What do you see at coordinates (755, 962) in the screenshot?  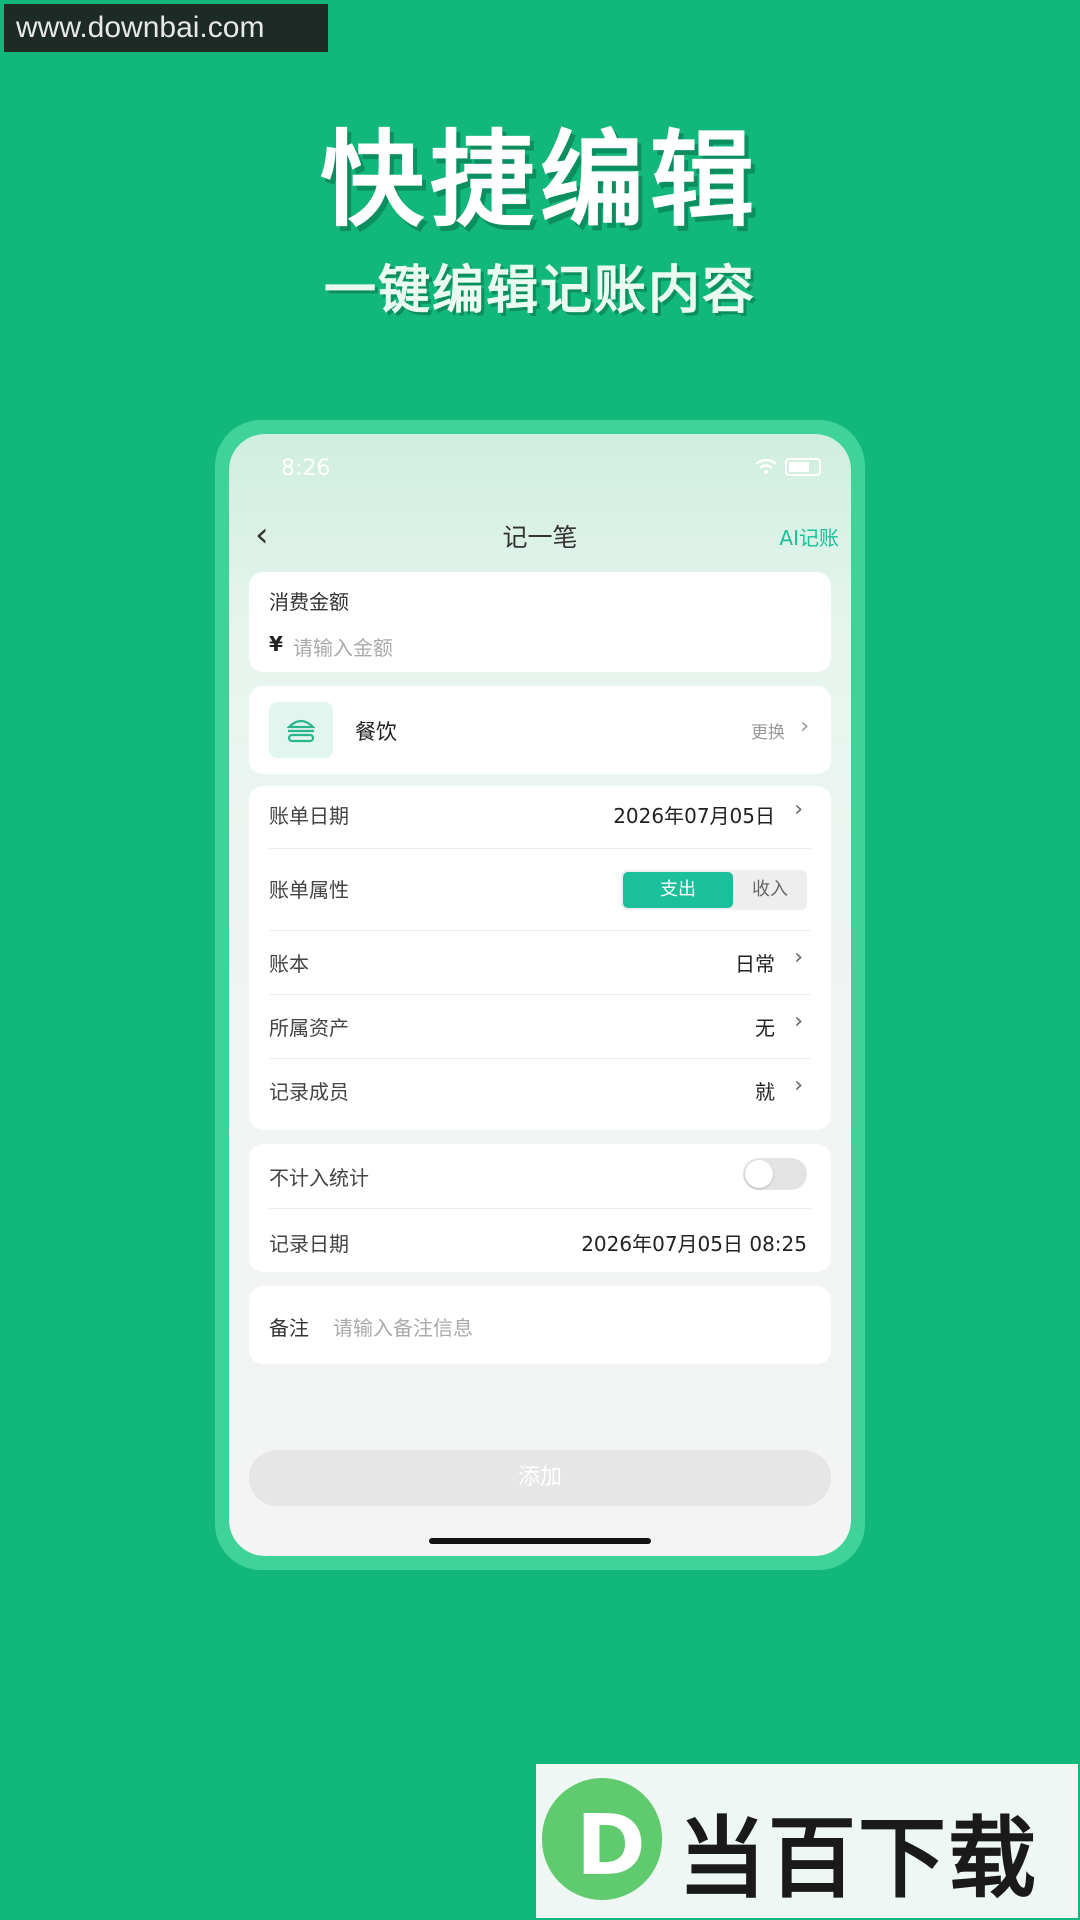 I see `book-value: 日常` at bounding box center [755, 962].